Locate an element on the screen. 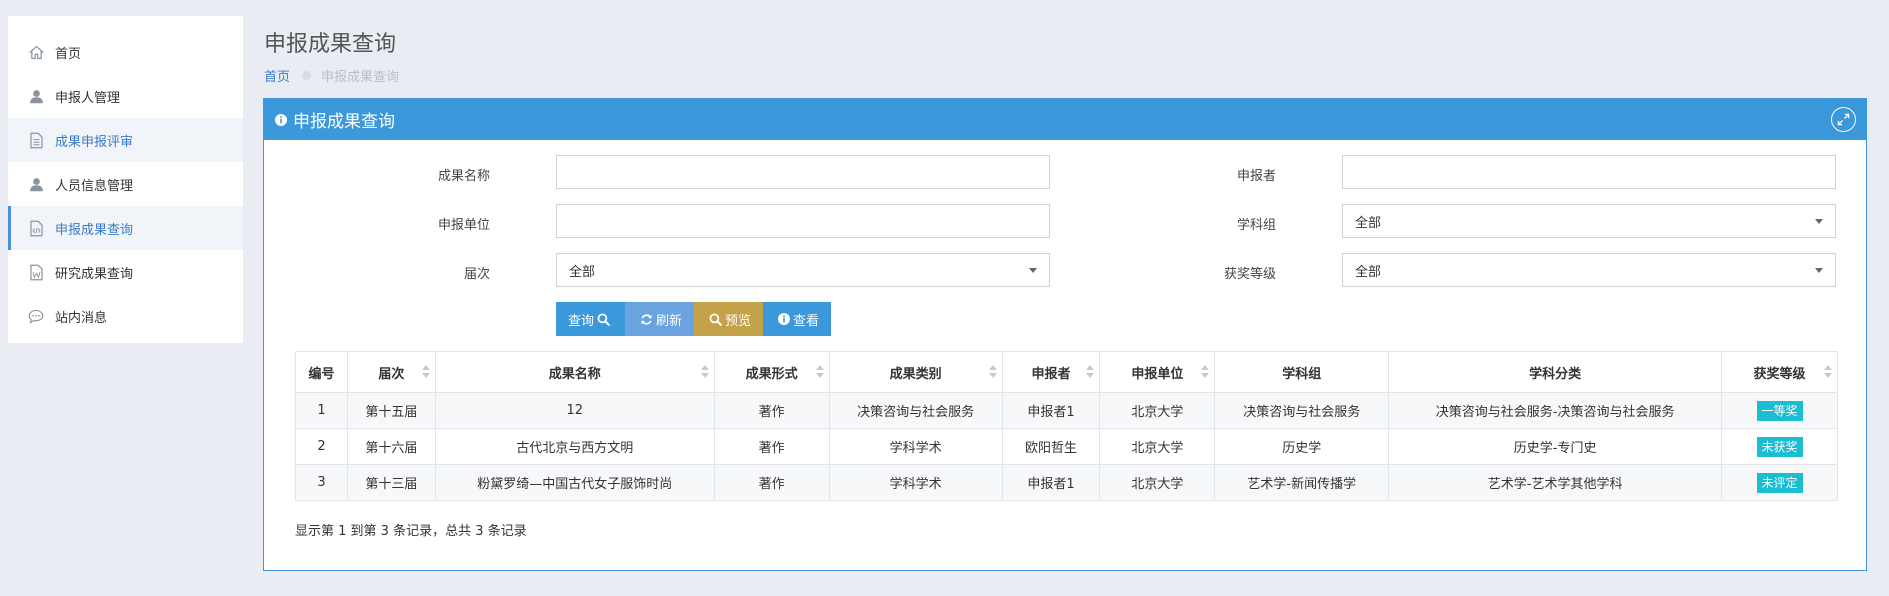  column-header-session: 届次 is located at coordinates (391, 372).